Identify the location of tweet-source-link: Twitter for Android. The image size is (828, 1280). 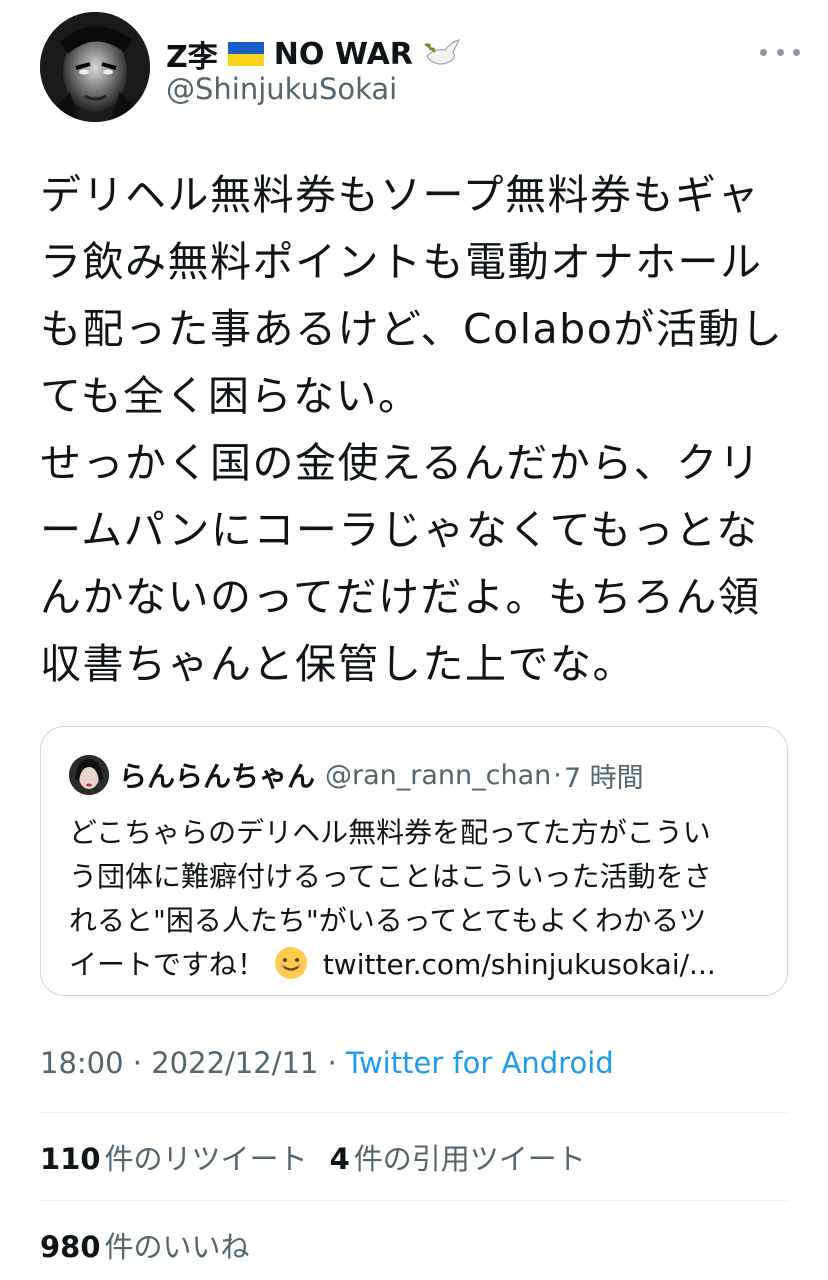
(480, 1063).